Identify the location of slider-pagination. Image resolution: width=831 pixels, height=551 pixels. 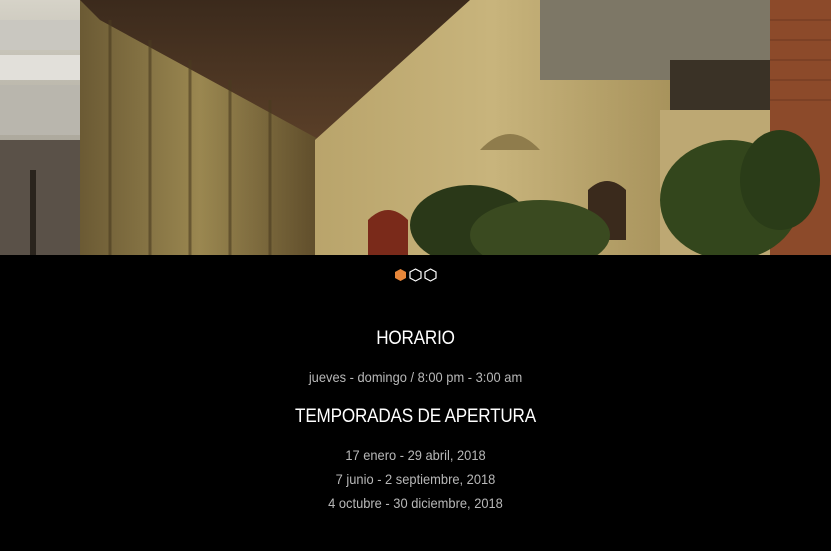
(415, 275).